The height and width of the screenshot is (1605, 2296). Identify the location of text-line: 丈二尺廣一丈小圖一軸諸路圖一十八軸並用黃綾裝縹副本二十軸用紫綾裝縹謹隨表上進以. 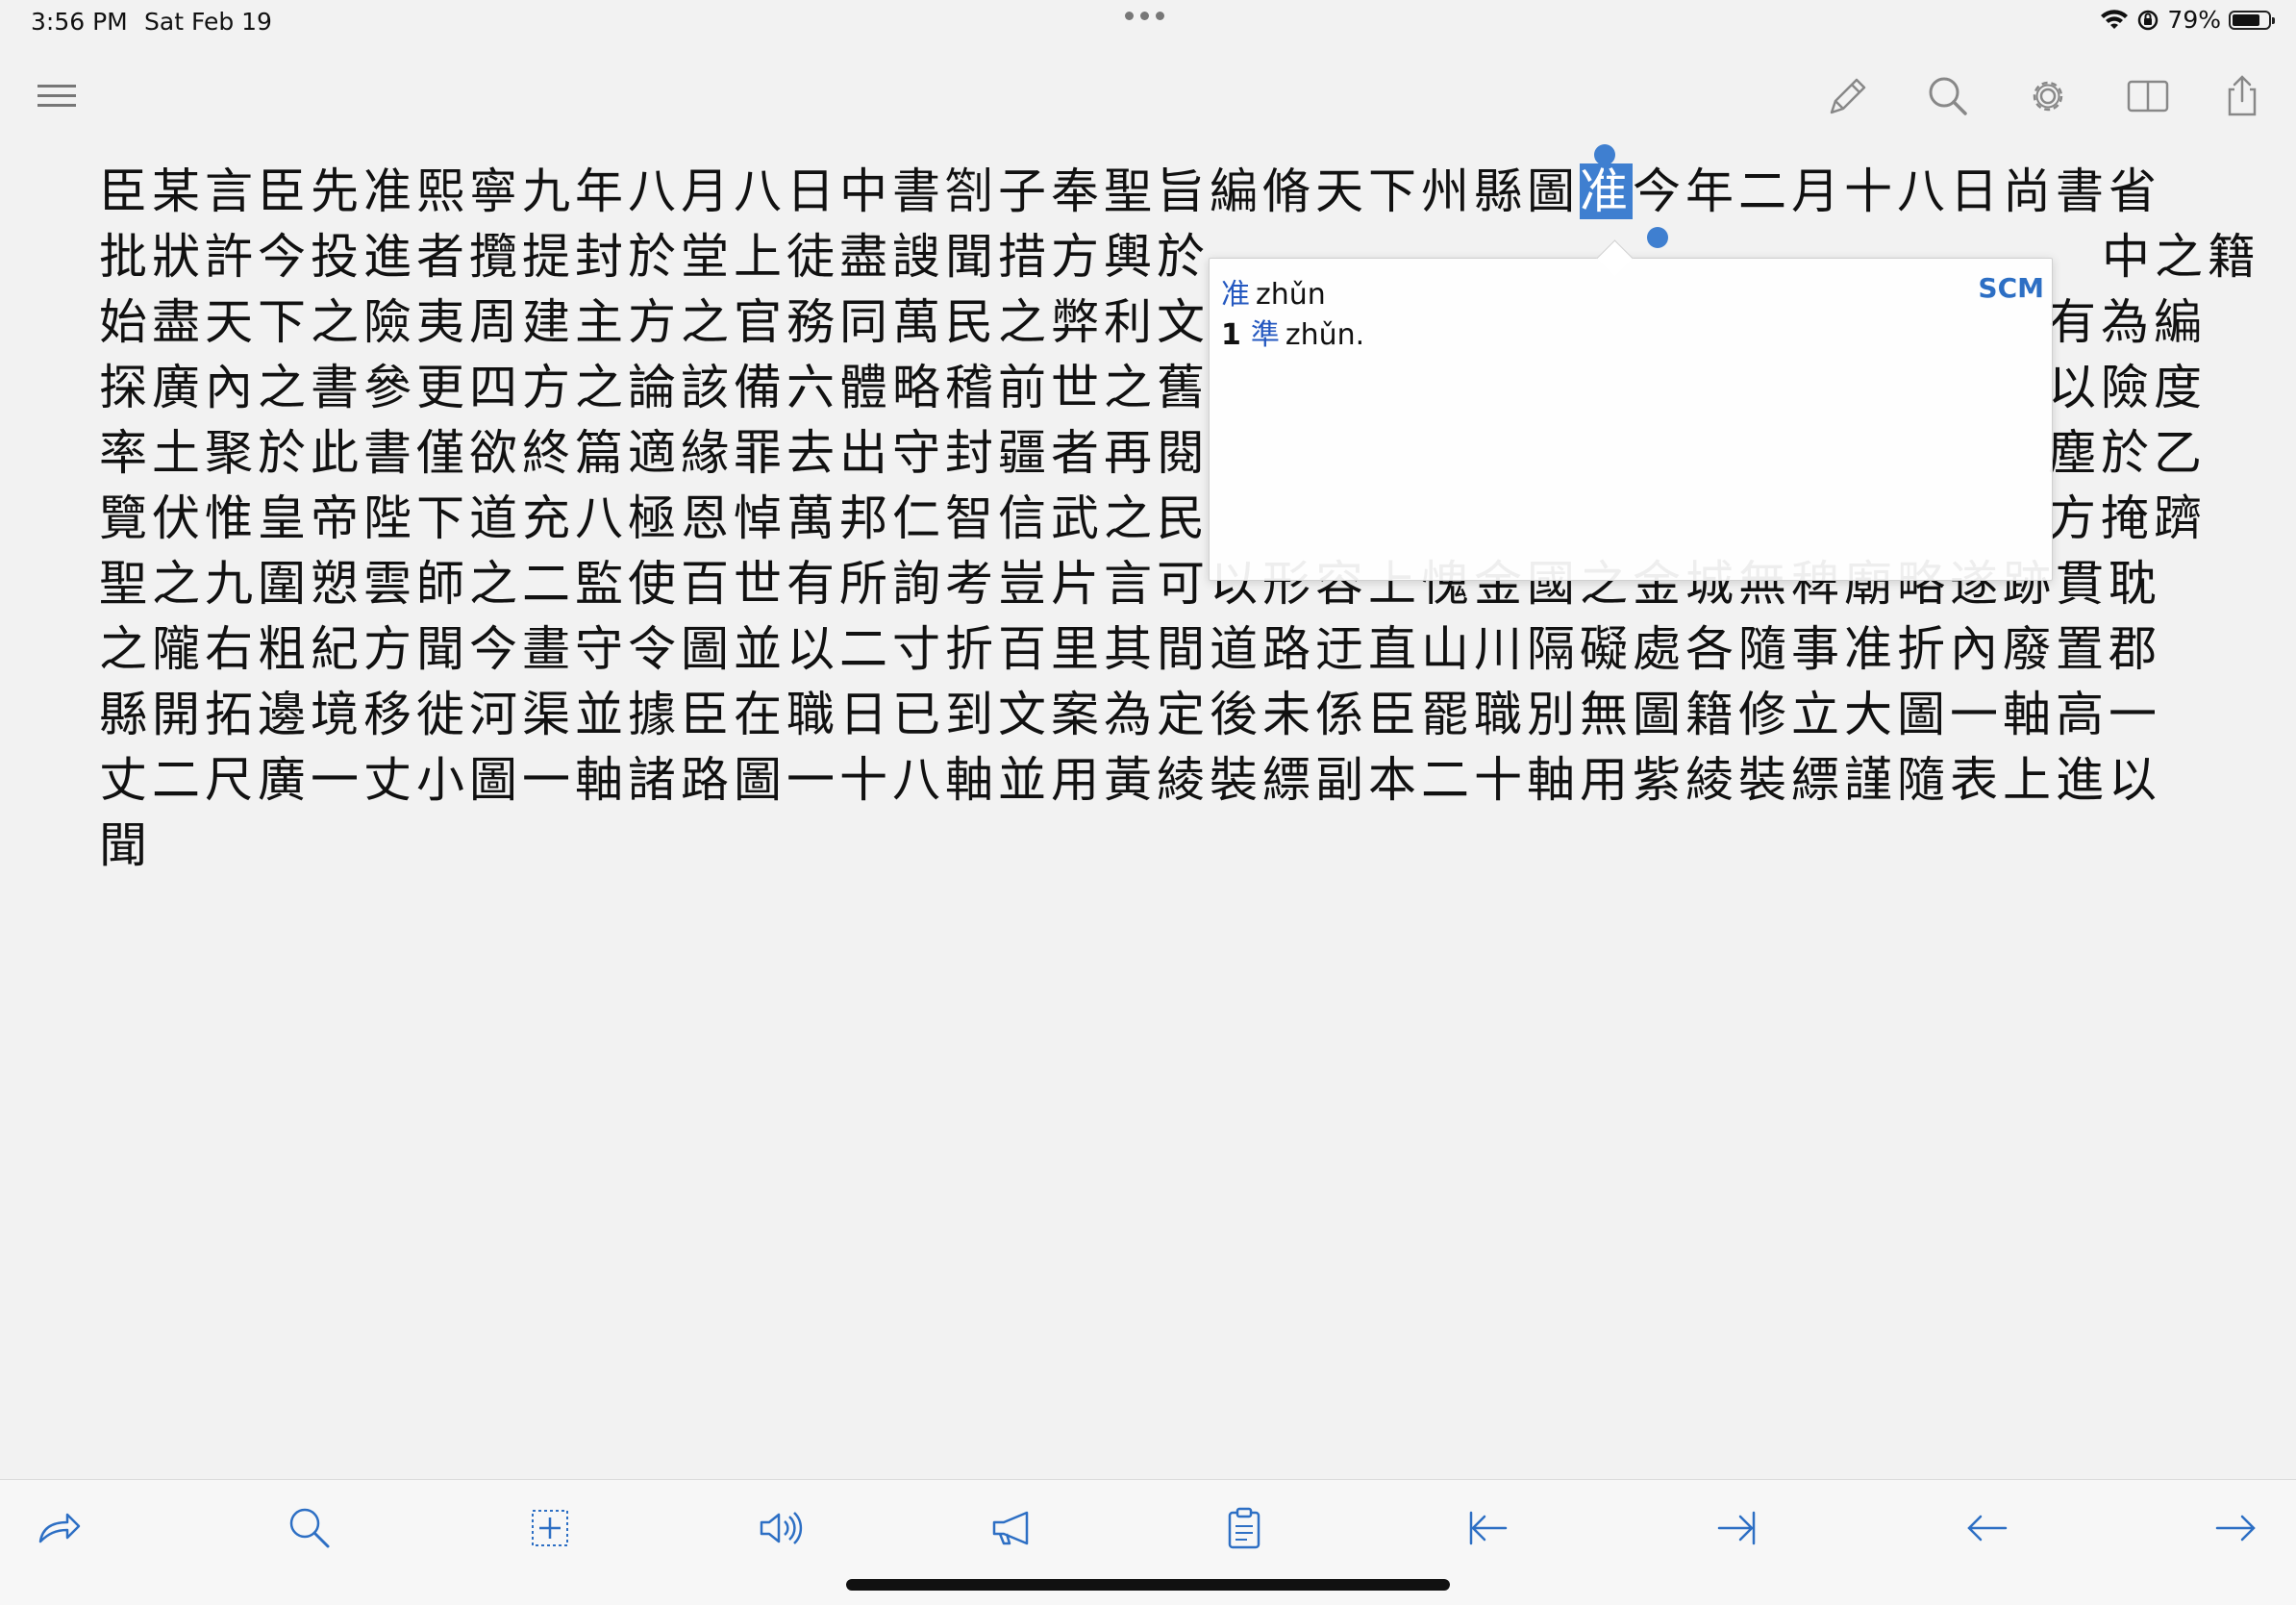
(1152, 780).